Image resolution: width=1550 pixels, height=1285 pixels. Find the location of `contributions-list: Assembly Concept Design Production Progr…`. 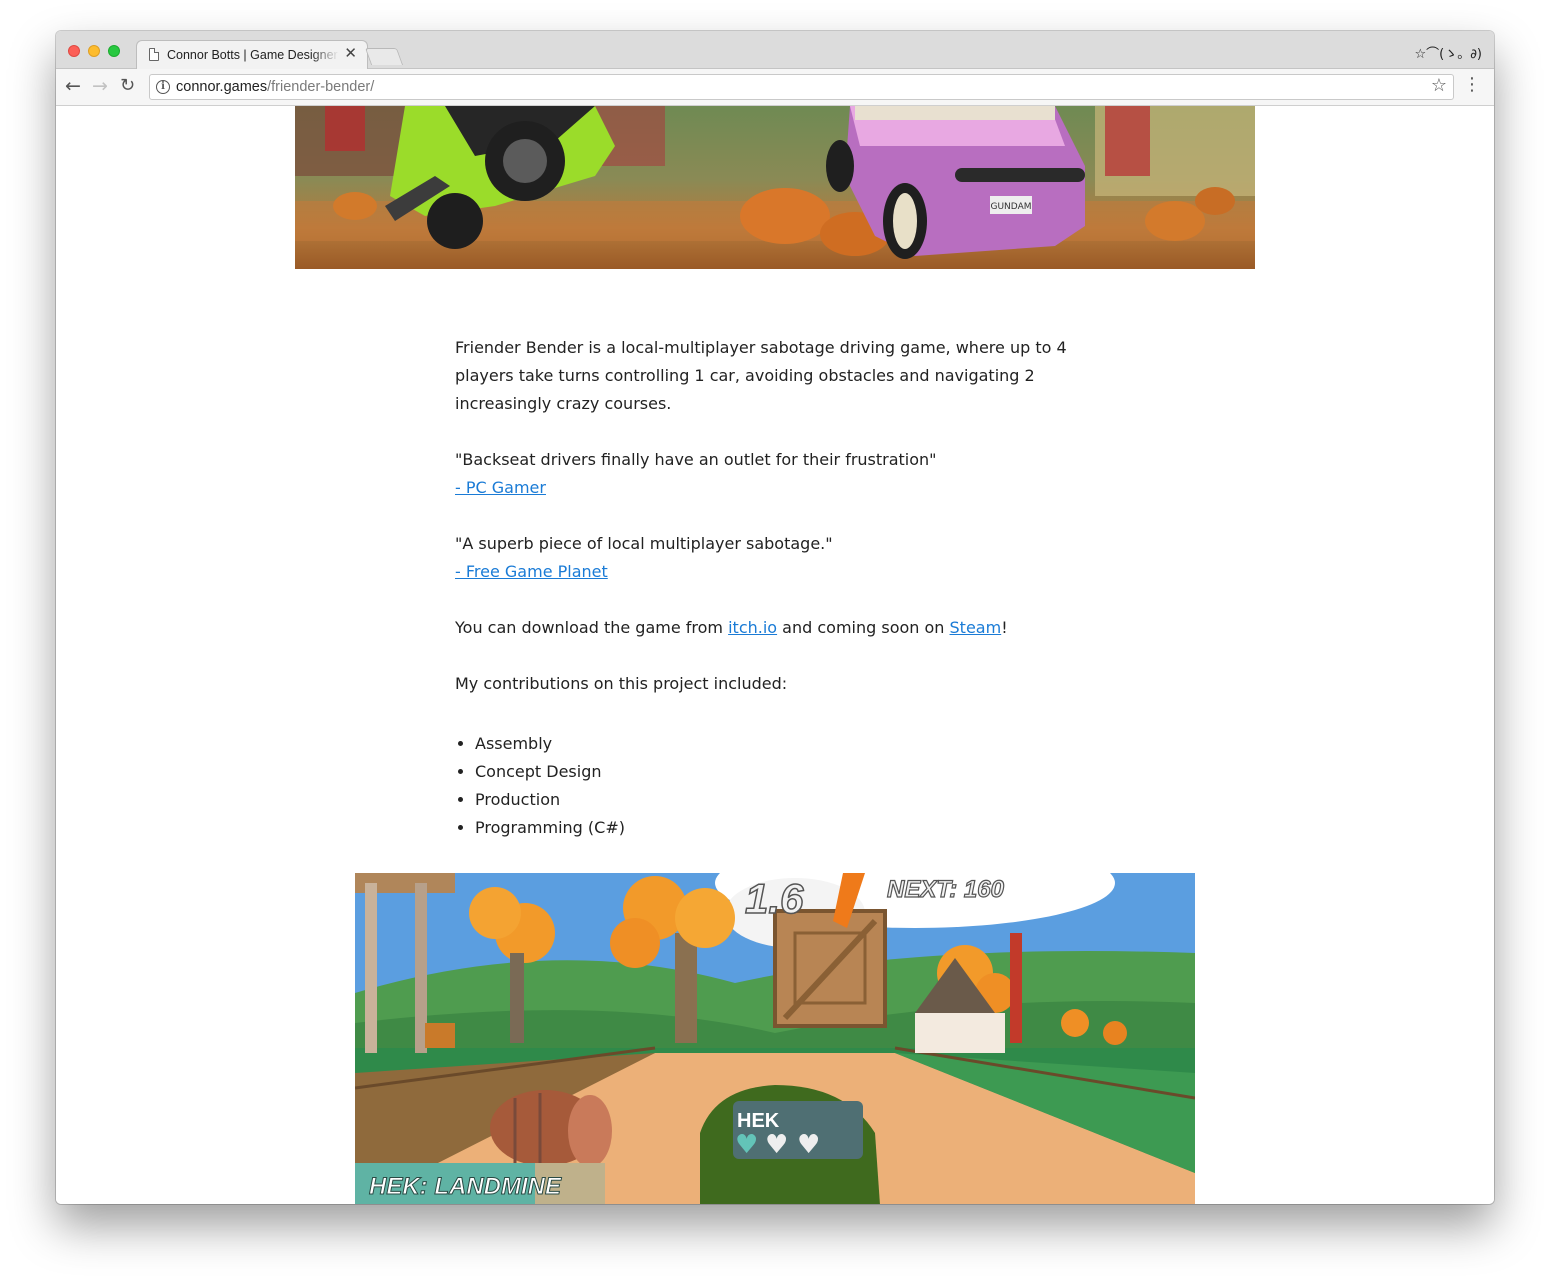

contributions-list: Assembly Concept Design Production Progr… is located at coordinates (770, 786).